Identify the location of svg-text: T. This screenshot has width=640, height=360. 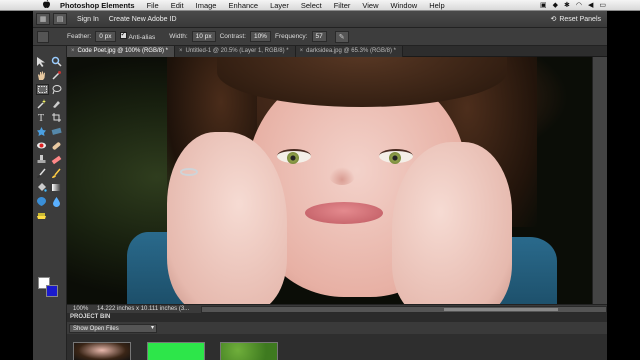
(41, 118).